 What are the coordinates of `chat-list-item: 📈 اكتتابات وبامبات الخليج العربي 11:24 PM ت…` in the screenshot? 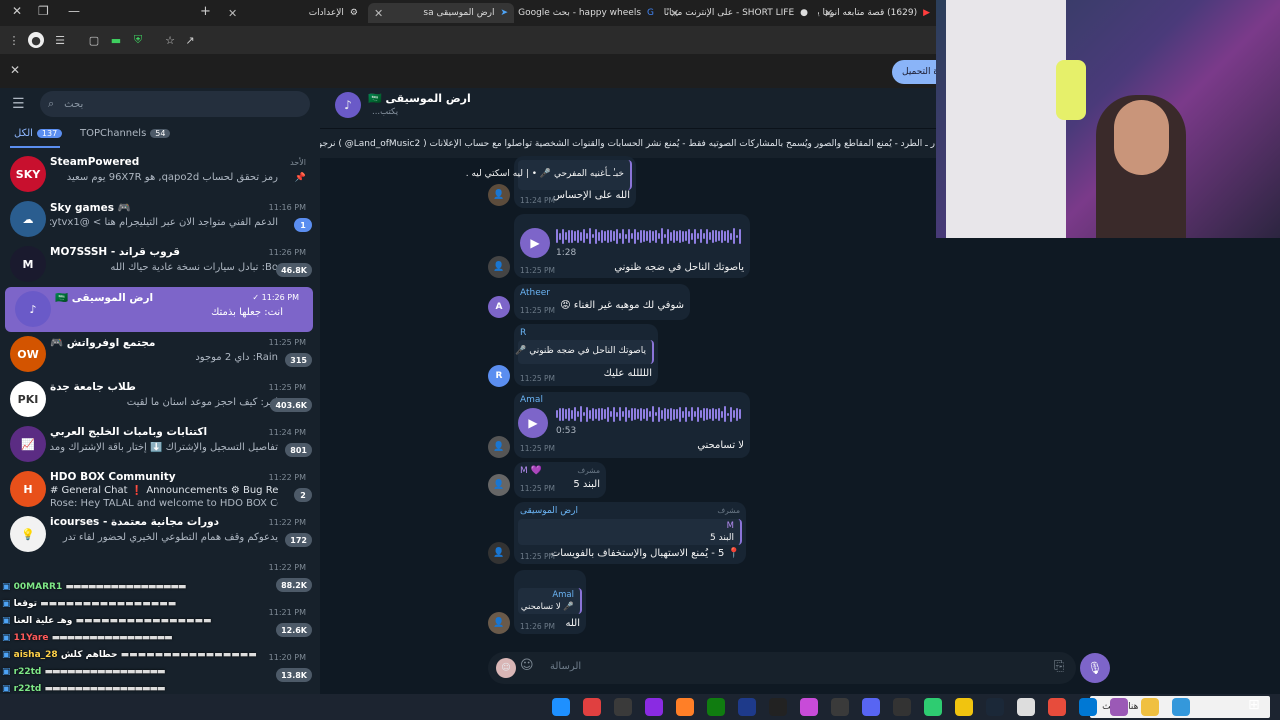 It's located at (160, 444).